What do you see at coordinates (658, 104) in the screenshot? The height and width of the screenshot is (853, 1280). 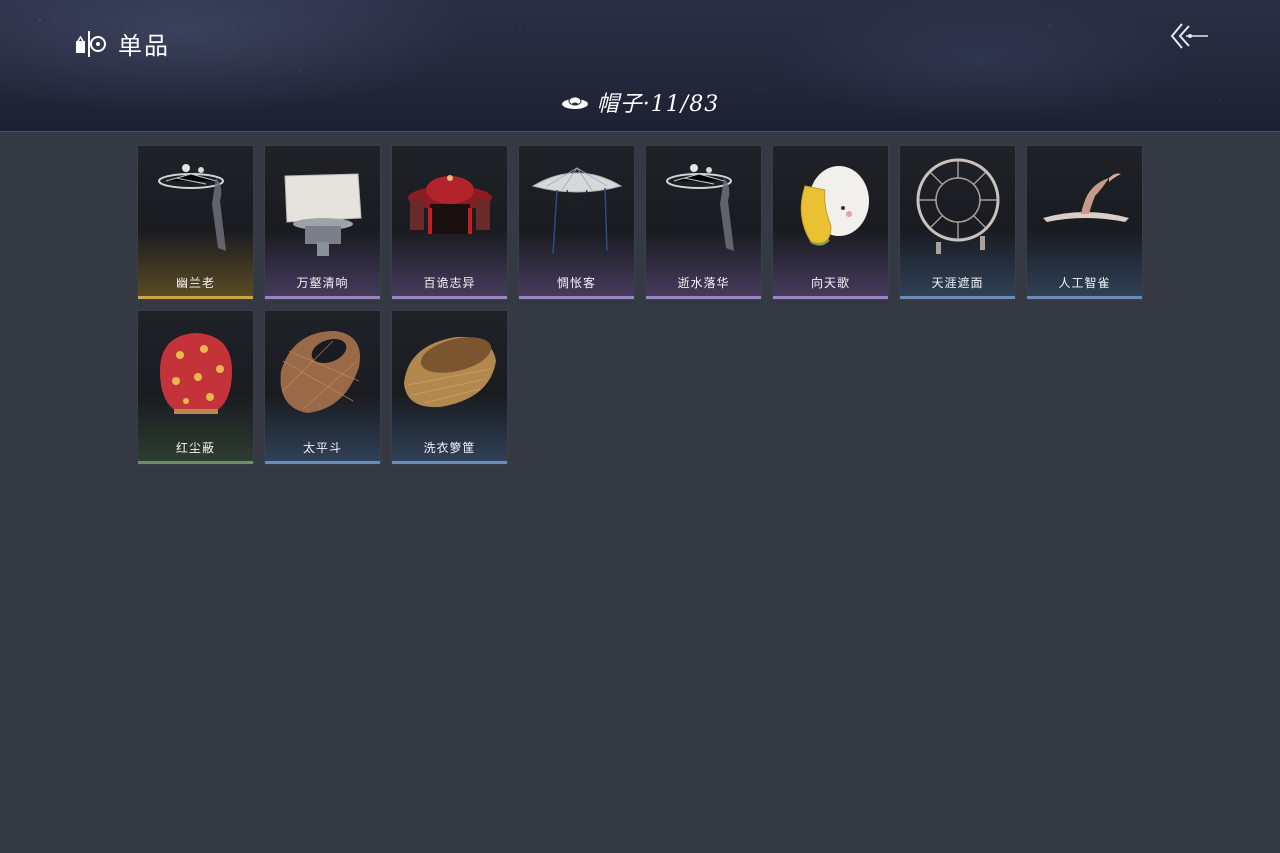 I see `category-title: 帽子·11/83` at bounding box center [658, 104].